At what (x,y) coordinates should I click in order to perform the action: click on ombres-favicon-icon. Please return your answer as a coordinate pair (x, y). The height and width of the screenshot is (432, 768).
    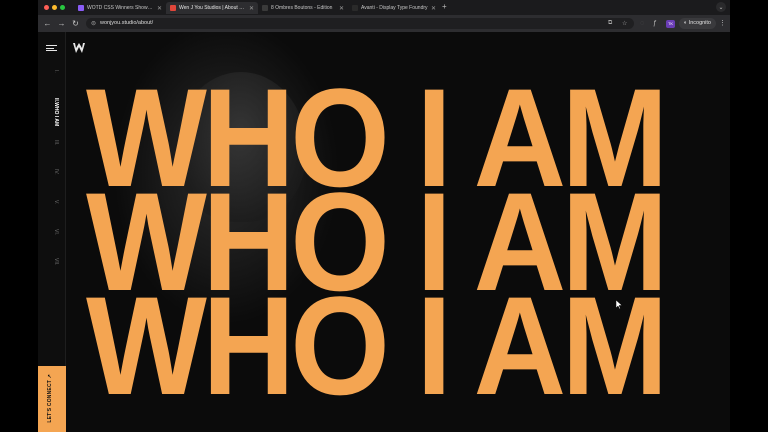
    Looking at the image, I should click on (265, 8).